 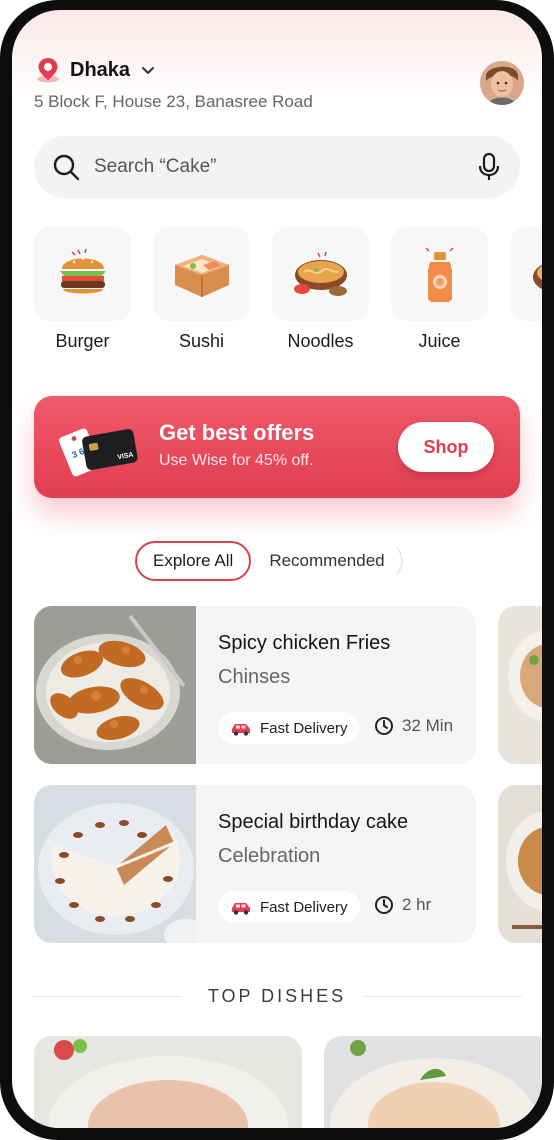 What do you see at coordinates (100, 69) in the screenshot?
I see `city-name: Dhaka` at bounding box center [100, 69].